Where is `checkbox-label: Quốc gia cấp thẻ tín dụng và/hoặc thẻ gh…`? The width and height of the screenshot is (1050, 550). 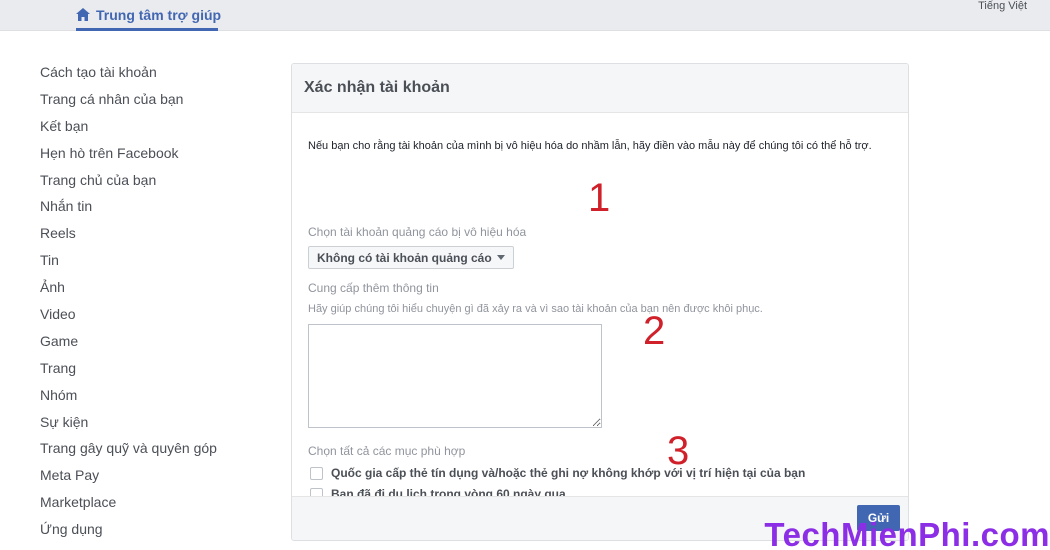 checkbox-label: Quốc gia cấp thẻ tín dụng và/hoặc thẻ gh… is located at coordinates (568, 473).